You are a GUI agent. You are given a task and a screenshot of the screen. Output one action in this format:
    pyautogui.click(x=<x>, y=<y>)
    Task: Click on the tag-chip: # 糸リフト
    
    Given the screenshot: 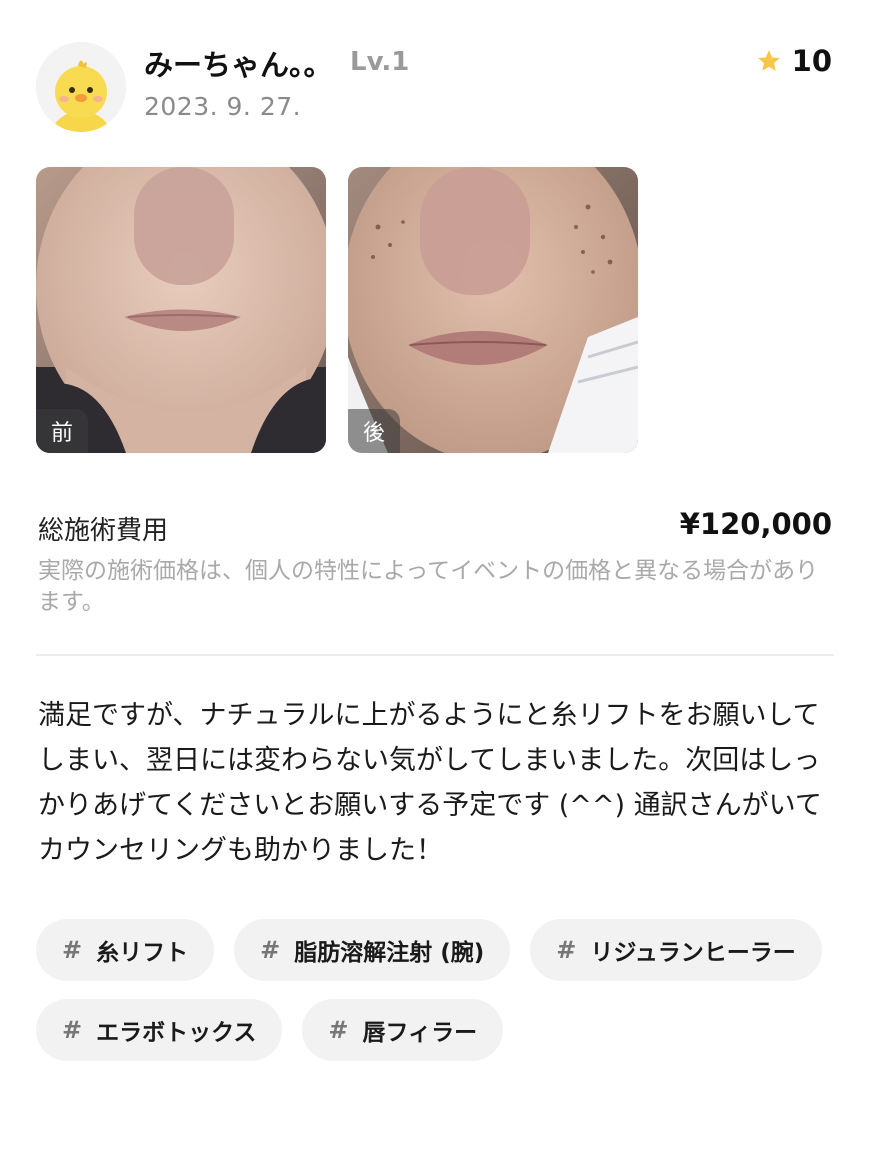 What is the action you would take?
    pyautogui.click(x=125, y=950)
    